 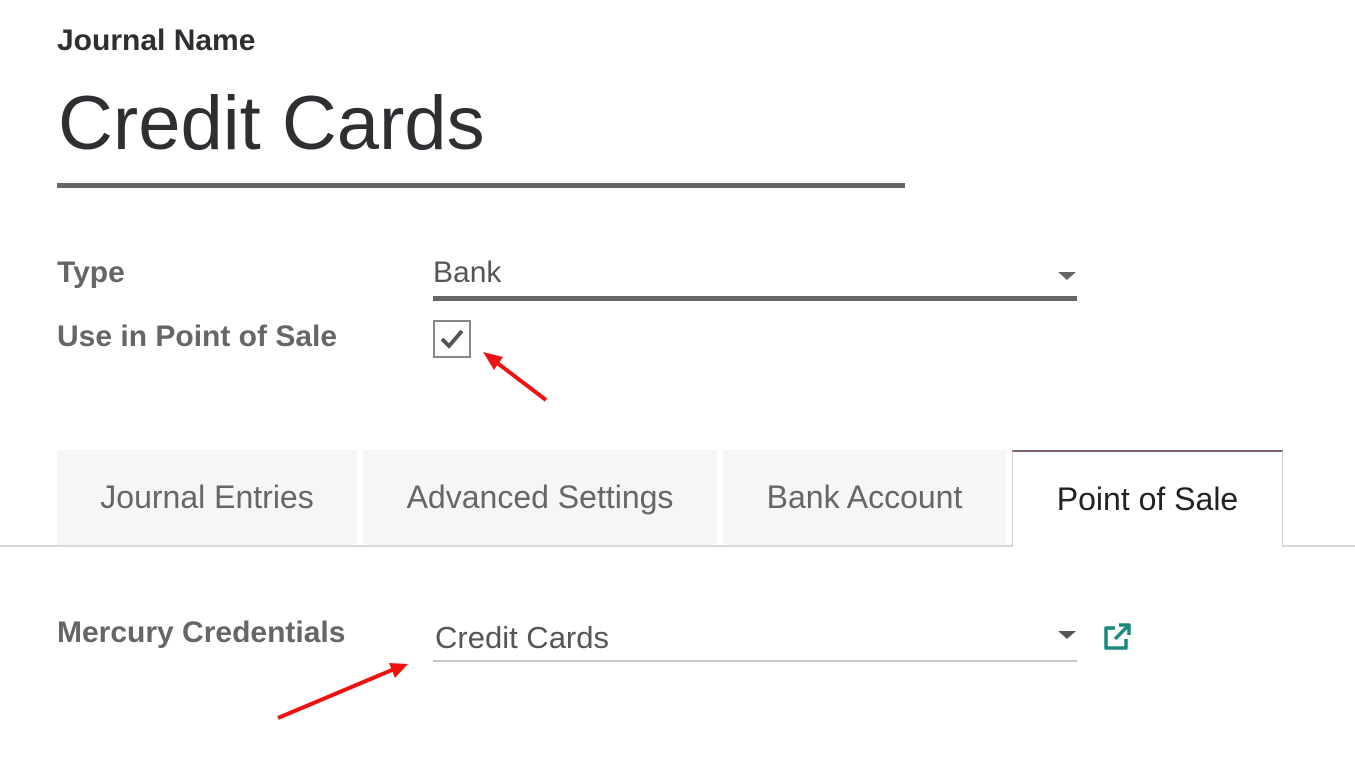 What do you see at coordinates (91, 272) in the screenshot?
I see `type-label: Type` at bounding box center [91, 272].